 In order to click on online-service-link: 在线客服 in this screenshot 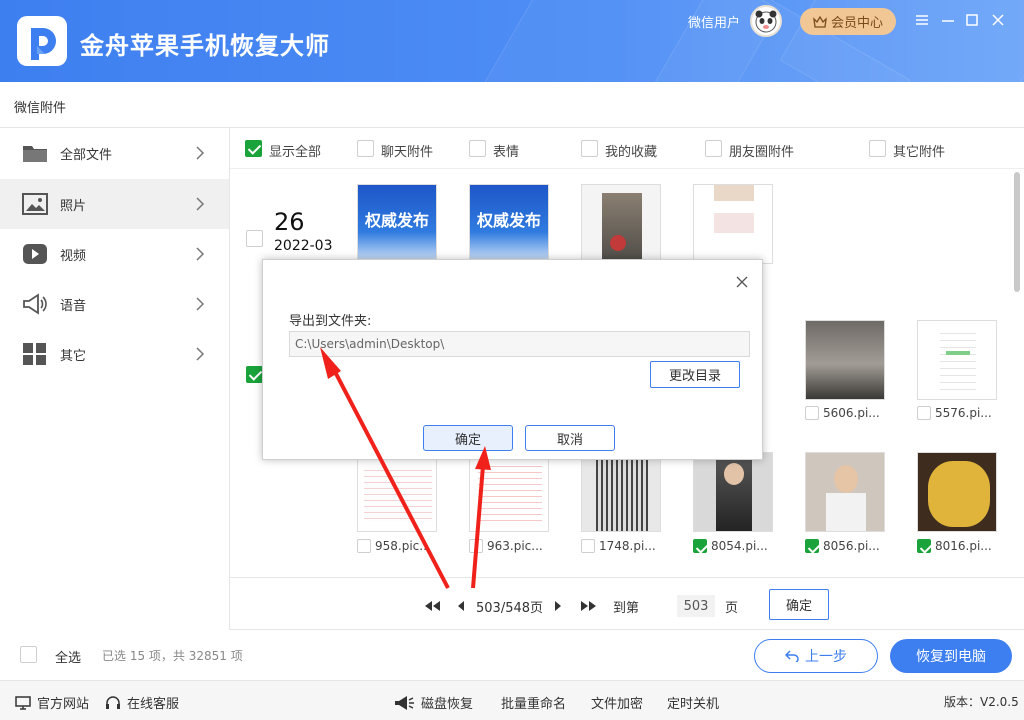, I will do `click(142, 702)`.